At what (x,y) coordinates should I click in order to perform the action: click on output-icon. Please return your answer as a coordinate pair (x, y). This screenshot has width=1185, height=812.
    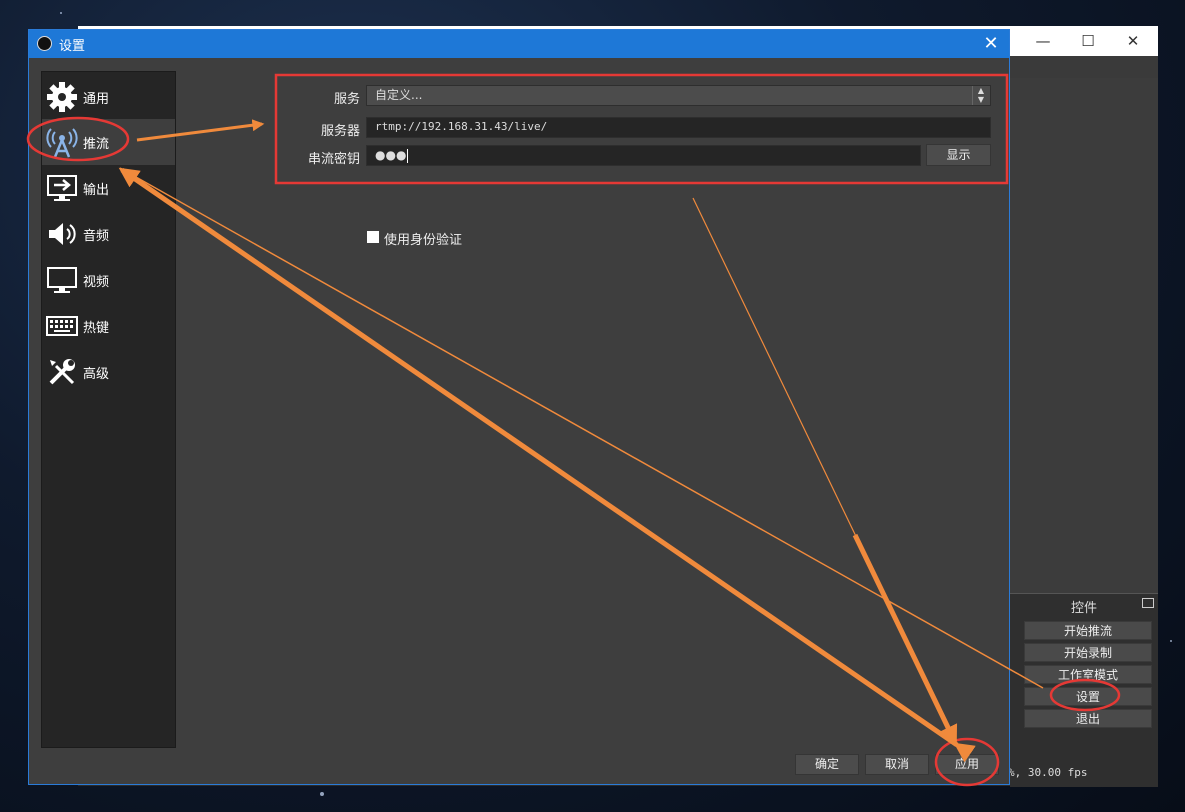
    Looking at the image, I should click on (62, 188).